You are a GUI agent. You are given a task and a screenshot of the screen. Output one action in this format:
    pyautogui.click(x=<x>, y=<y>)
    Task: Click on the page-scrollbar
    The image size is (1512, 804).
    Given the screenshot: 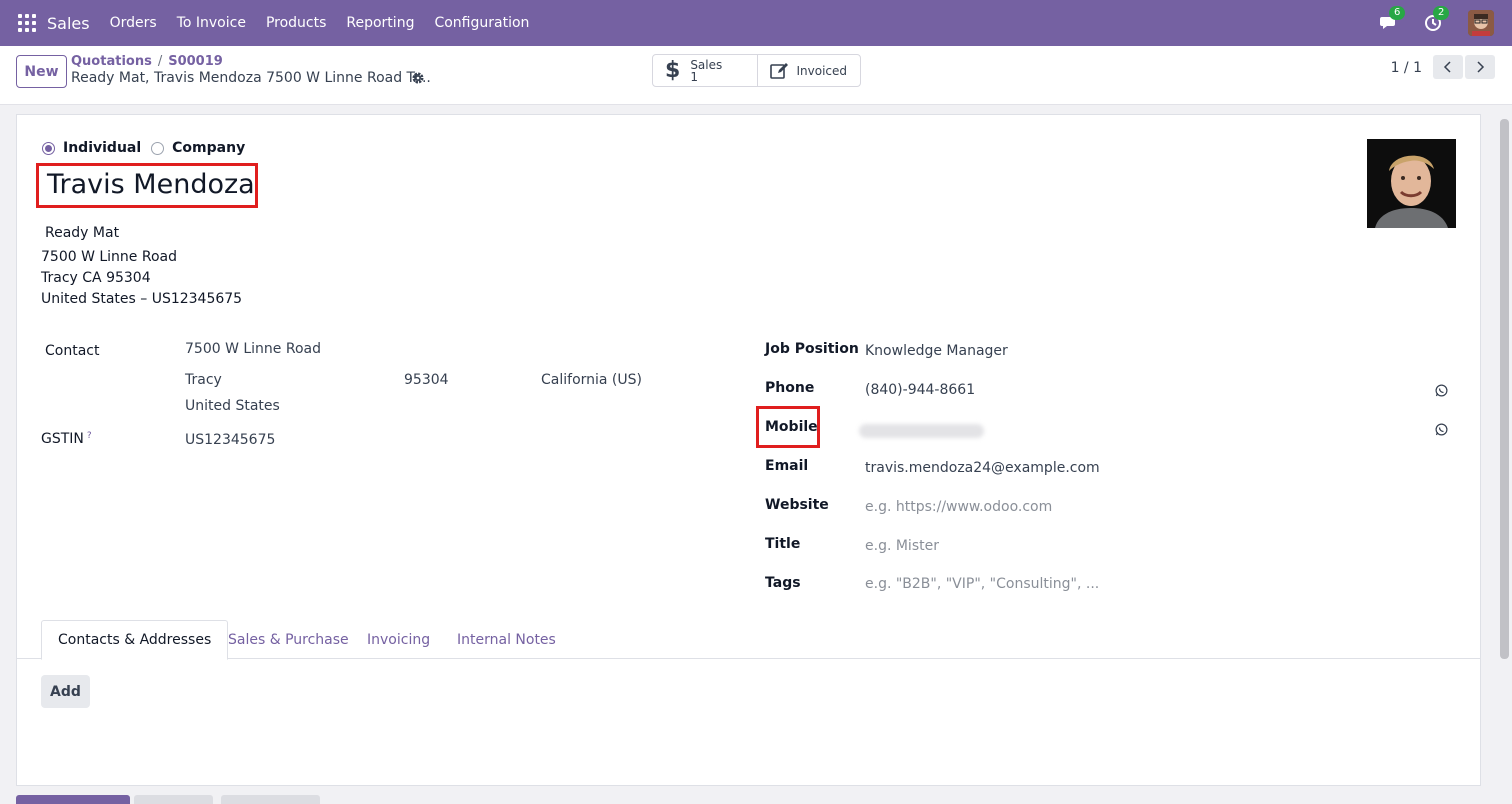 What is the action you would take?
    pyautogui.click(x=1504, y=454)
    